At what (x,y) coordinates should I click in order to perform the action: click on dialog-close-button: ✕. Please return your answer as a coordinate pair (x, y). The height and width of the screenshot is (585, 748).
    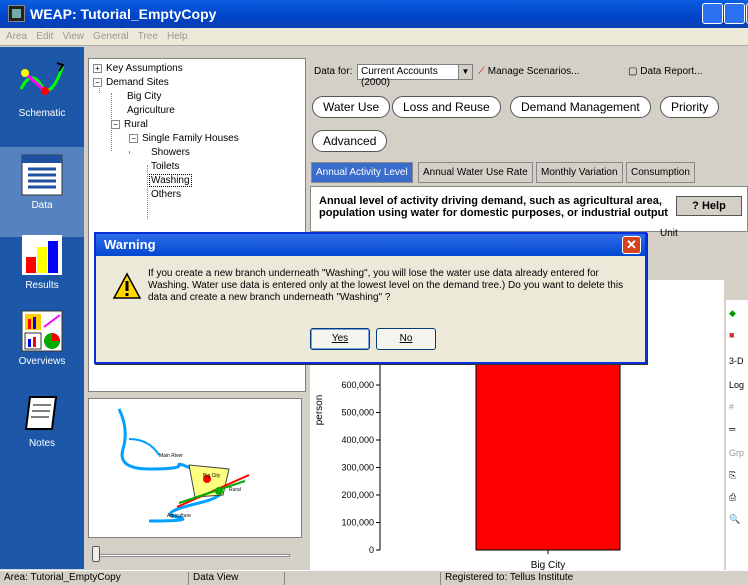
    Looking at the image, I should click on (631, 245).